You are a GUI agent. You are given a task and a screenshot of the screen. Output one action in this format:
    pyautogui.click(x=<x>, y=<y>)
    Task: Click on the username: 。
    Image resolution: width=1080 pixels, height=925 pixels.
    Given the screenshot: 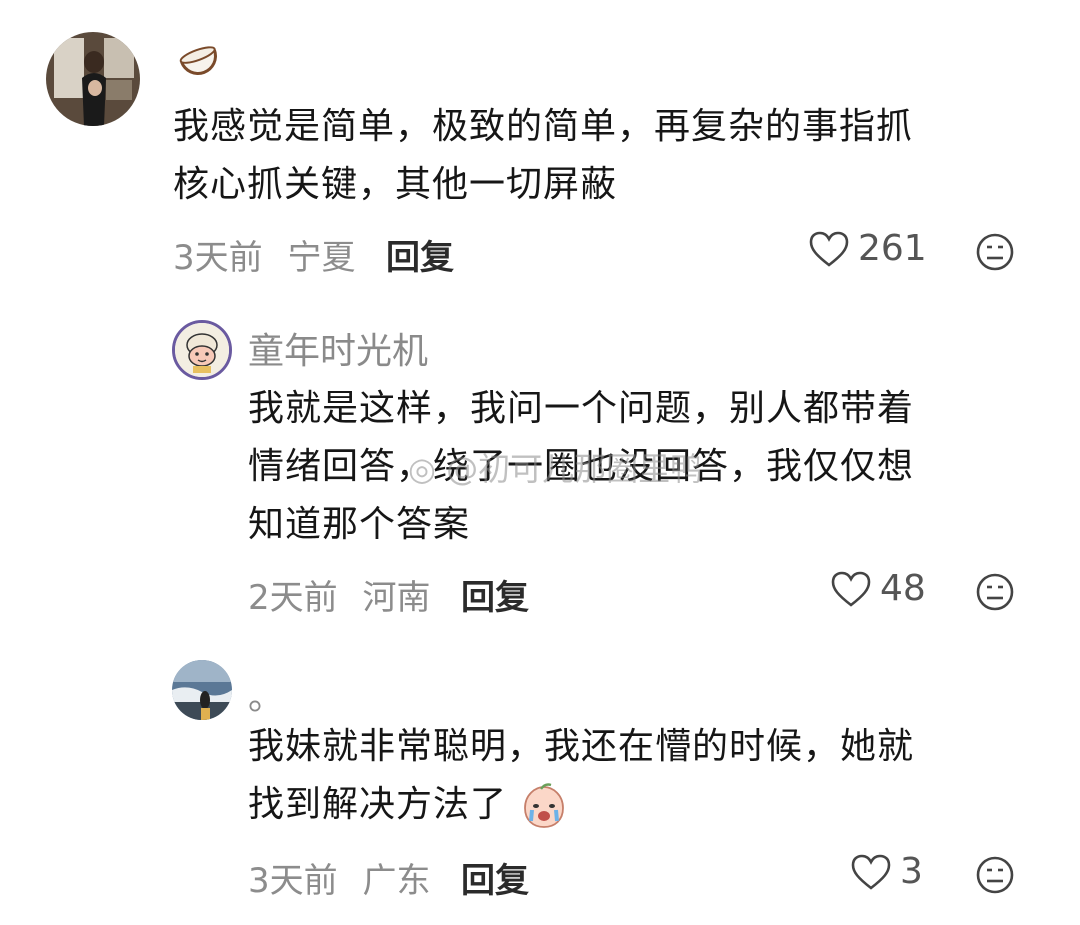 What is the action you would take?
    pyautogui.click(x=266, y=694)
    